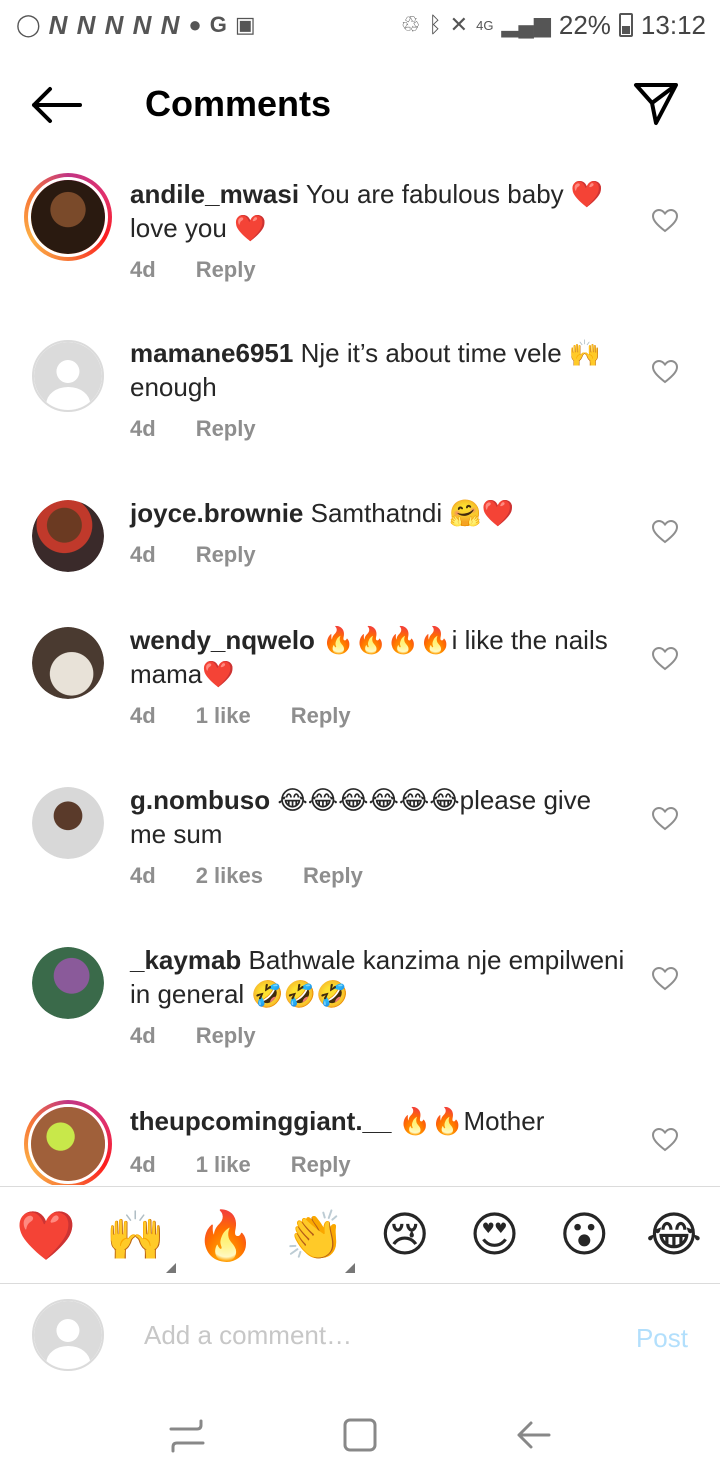 This screenshot has width=720, height=1480. Describe the element at coordinates (662, 1338) in the screenshot. I see `post-button: Post` at that location.